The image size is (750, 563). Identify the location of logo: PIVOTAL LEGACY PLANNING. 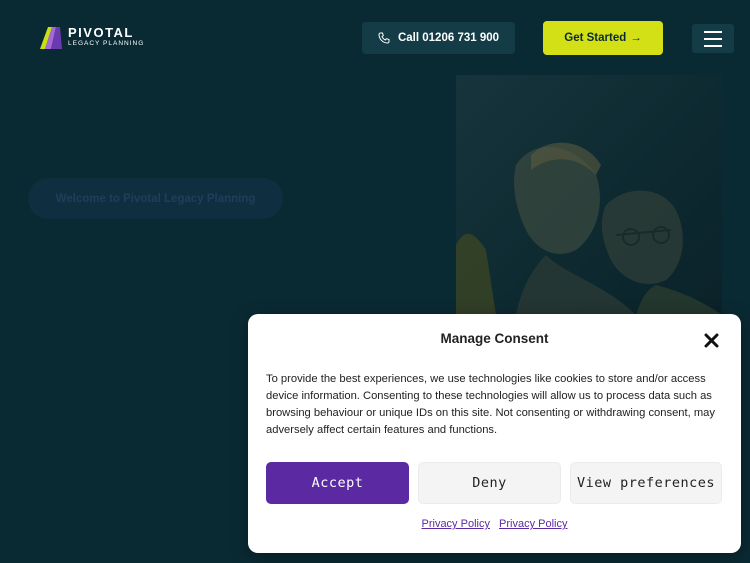
(91, 37).